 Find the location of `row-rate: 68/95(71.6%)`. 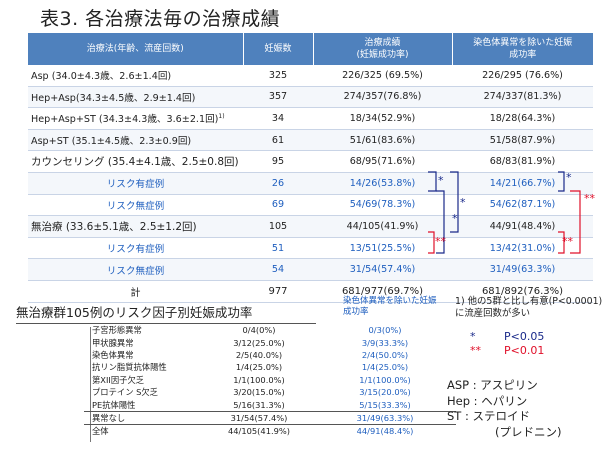

row-rate: 68/95(71.6%) is located at coordinates (382, 161).